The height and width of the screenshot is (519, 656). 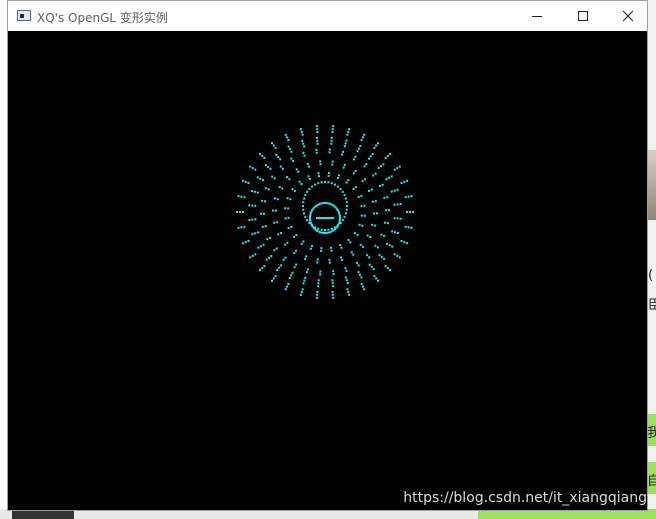 What do you see at coordinates (327, 16) in the screenshot?
I see `title-bar: XQ's OpenGL 变形实例` at bounding box center [327, 16].